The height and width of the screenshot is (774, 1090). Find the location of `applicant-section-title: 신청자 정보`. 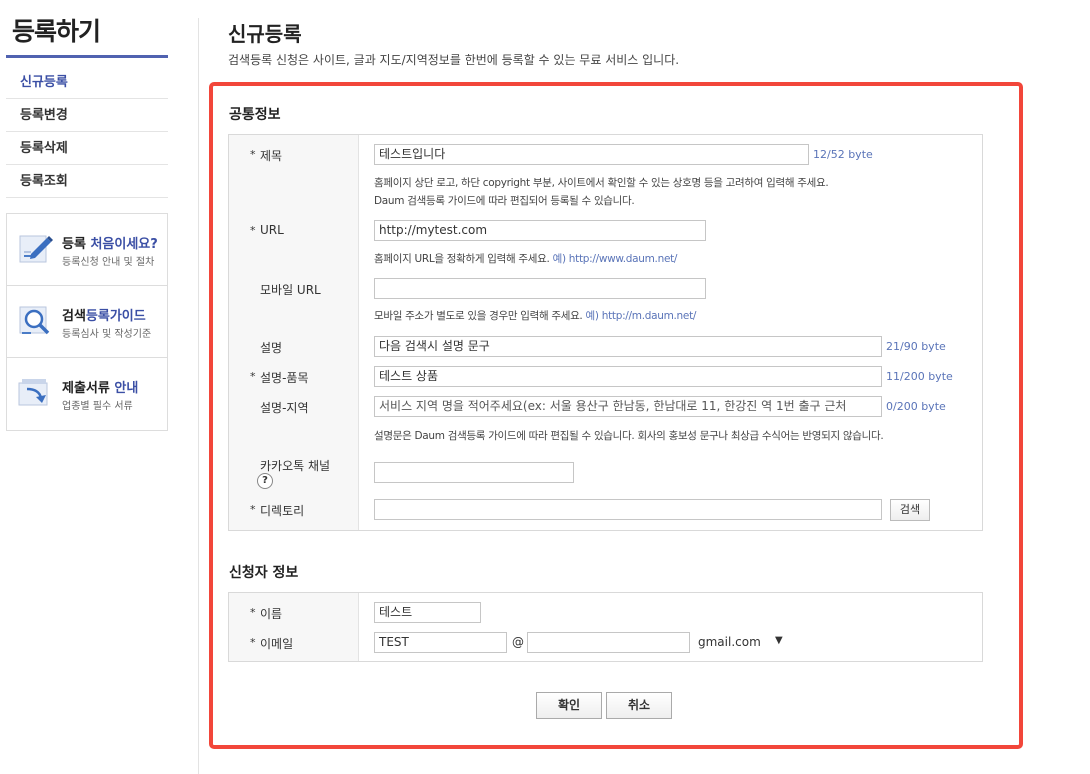

applicant-section-title: 신청자 정보 is located at coordinates (264, 573).